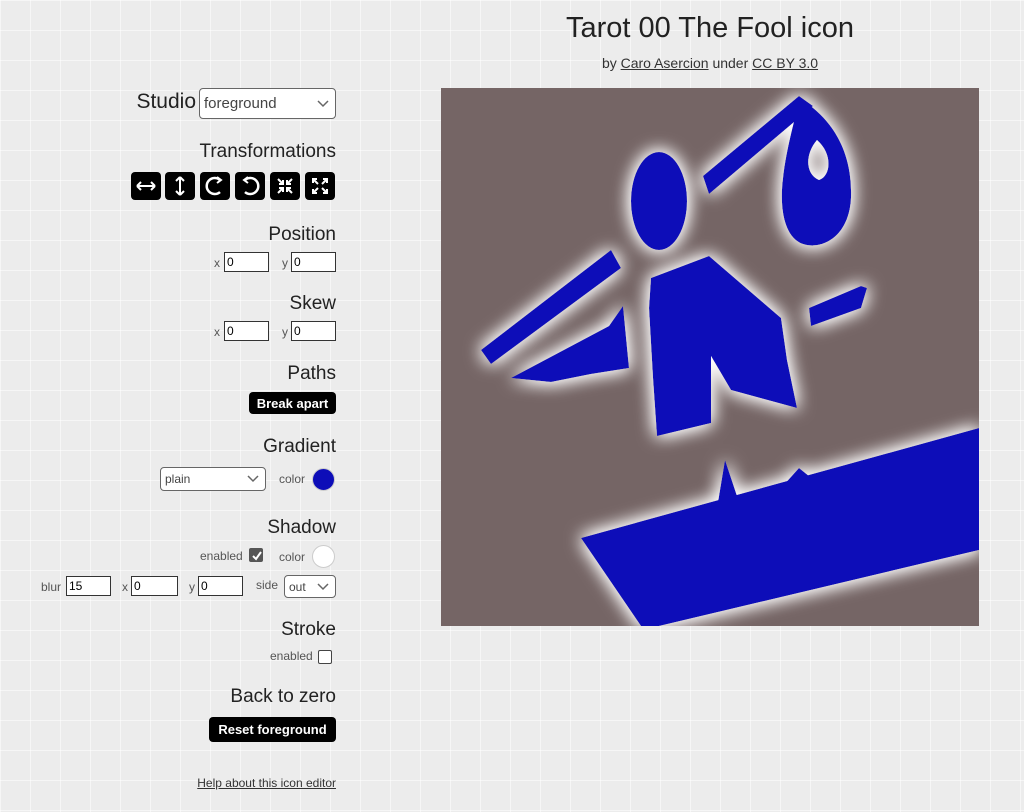 The height and width of the screenshot is (812, 1024). Describe the element at coordinates (297, 586) in the screenshot. I see `side-select-value: out` at that location.